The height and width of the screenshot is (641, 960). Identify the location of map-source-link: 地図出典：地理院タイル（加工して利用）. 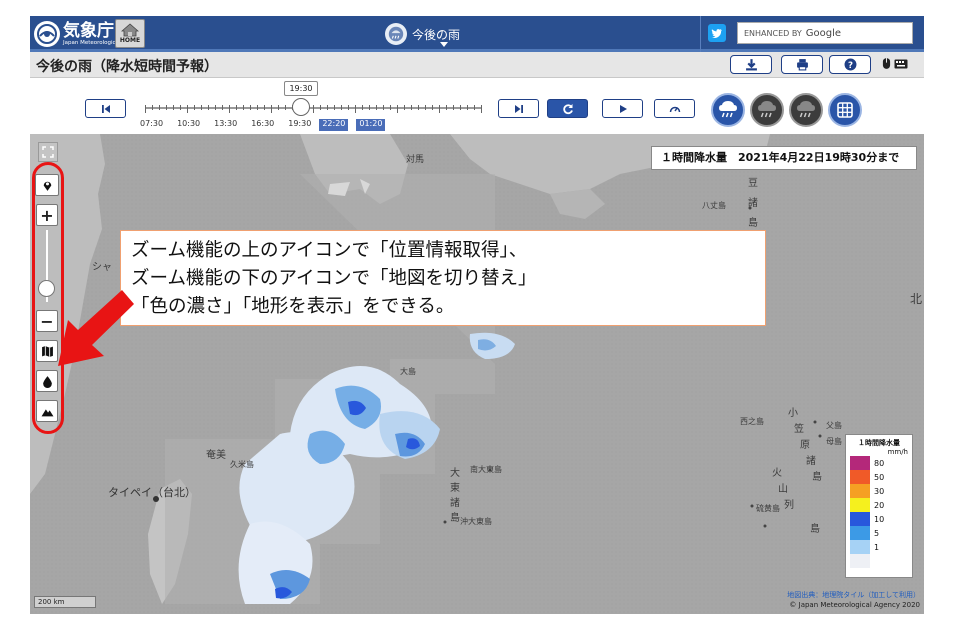
(853, 595).